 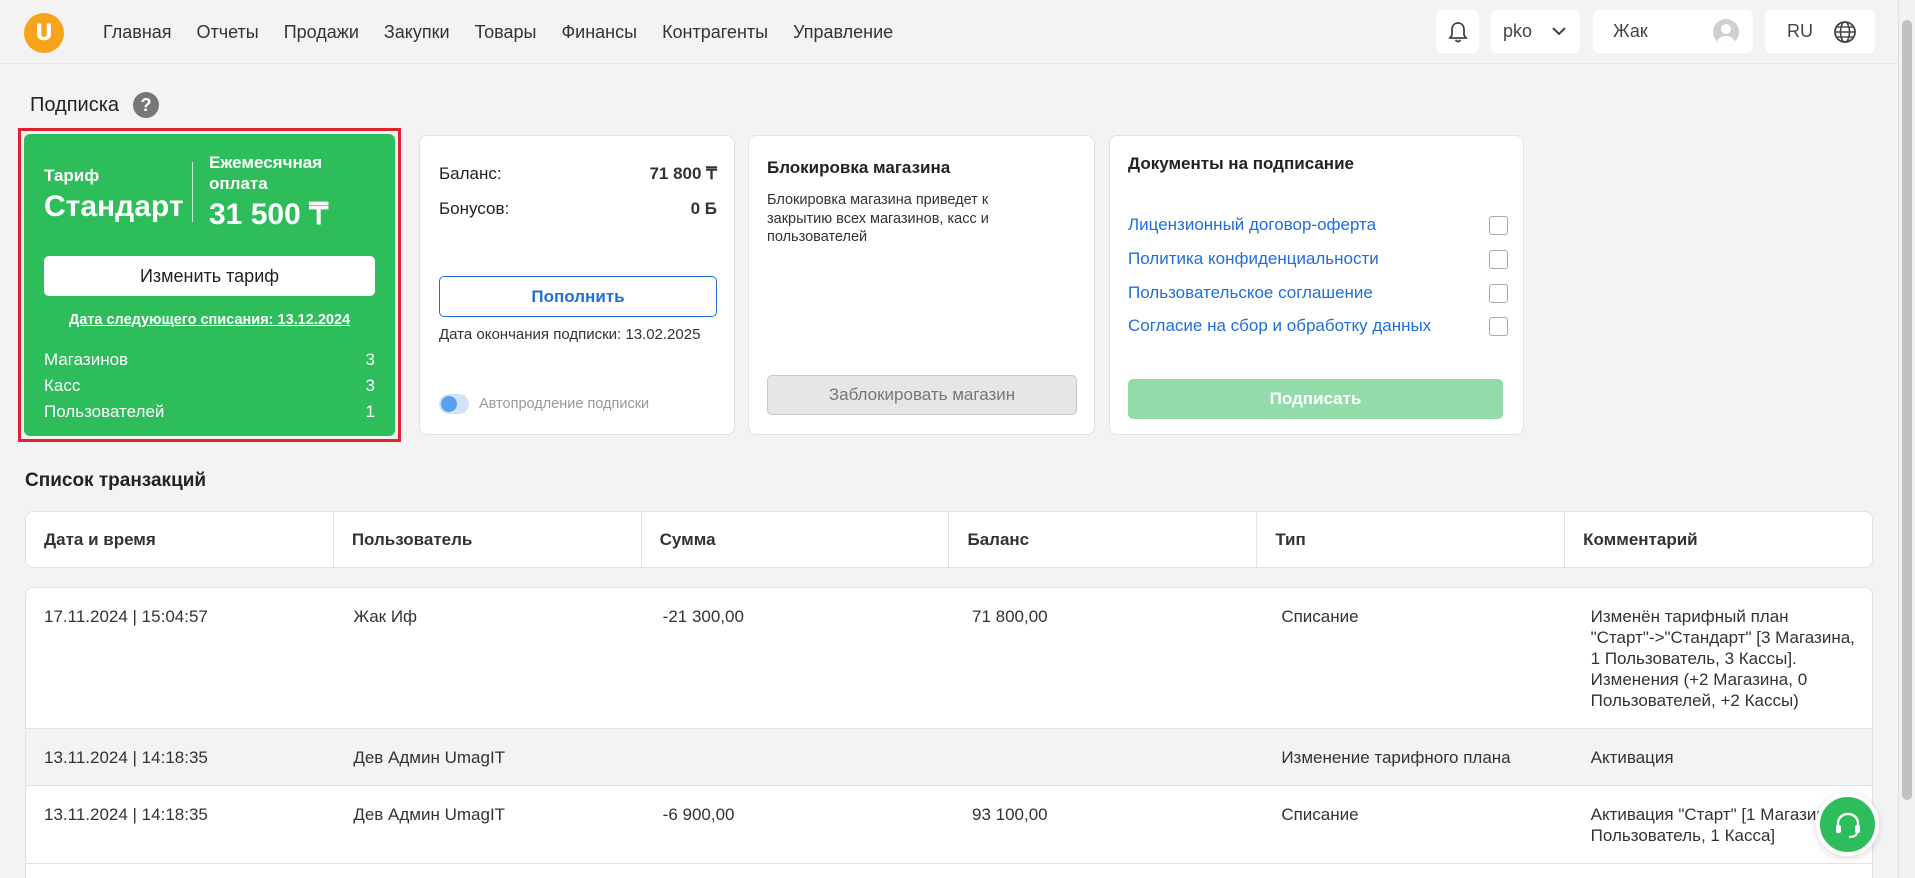 I want to click on nav-item-purchases: Закупки, so click(x=417, y=32).